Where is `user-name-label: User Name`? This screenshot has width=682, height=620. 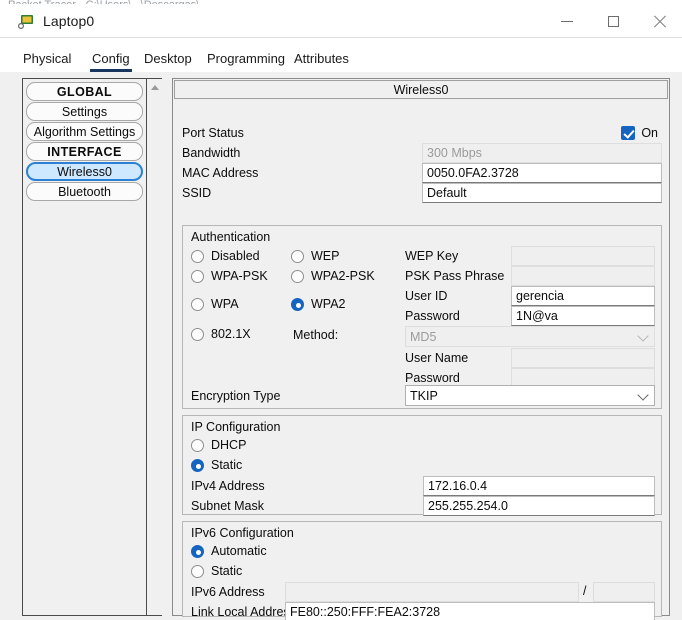
user-name-label: User Name is located at coordinates (437, 358).